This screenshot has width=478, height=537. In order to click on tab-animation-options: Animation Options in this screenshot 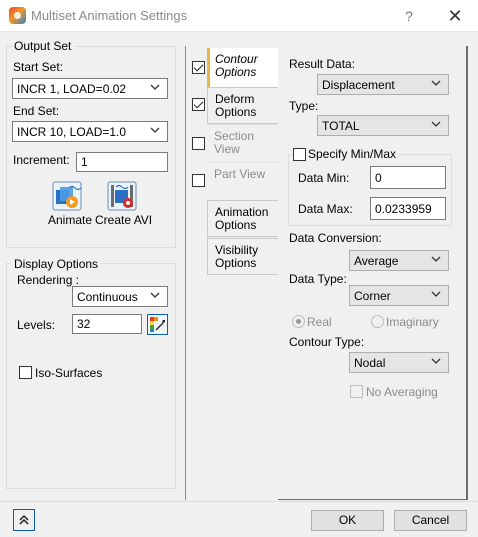, I will do `click(242, 218)`.